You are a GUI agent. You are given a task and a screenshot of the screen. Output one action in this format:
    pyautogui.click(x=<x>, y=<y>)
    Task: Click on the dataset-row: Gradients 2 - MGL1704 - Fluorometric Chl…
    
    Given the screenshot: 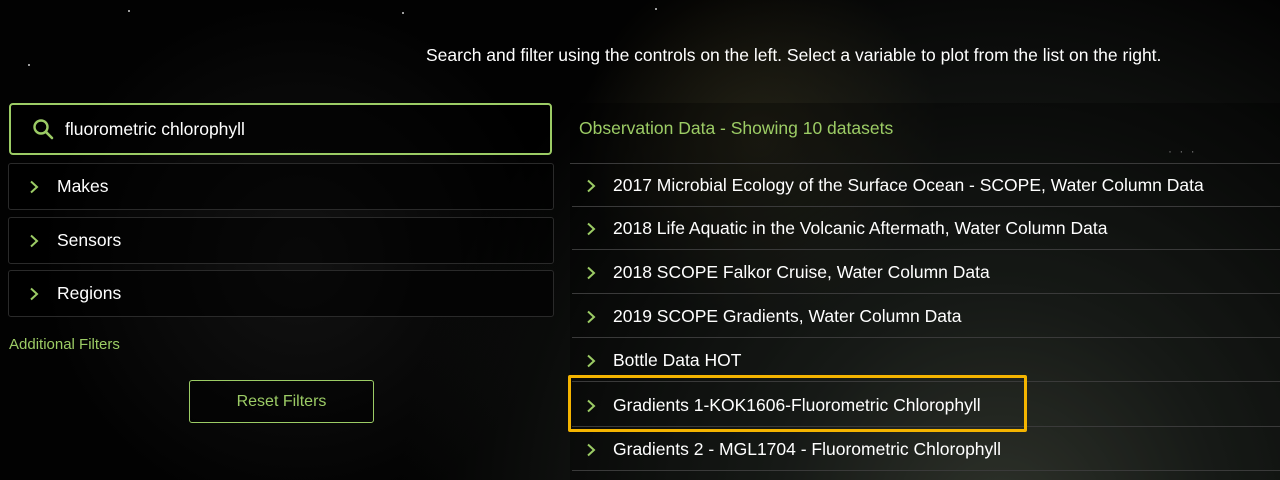 What is the action you would take?
    pyautogui.click(x=926, y=450)
    